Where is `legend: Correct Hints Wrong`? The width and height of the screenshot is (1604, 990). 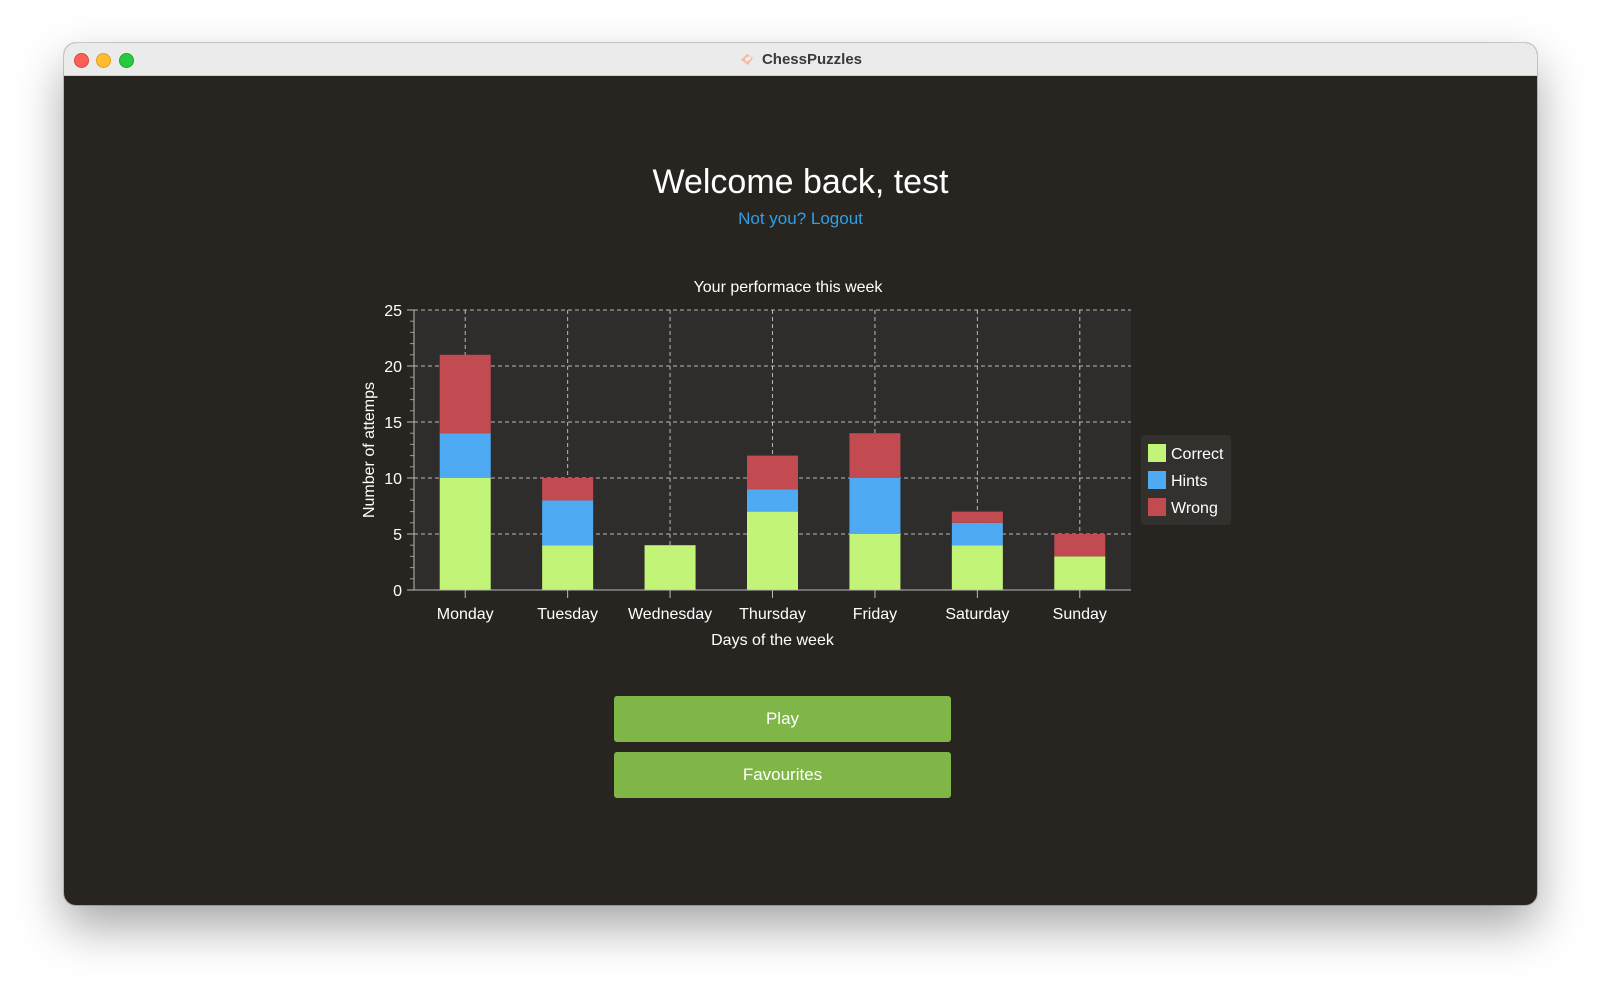
legend: Correct Hints Wrong is located at coordinates (1186, 480).